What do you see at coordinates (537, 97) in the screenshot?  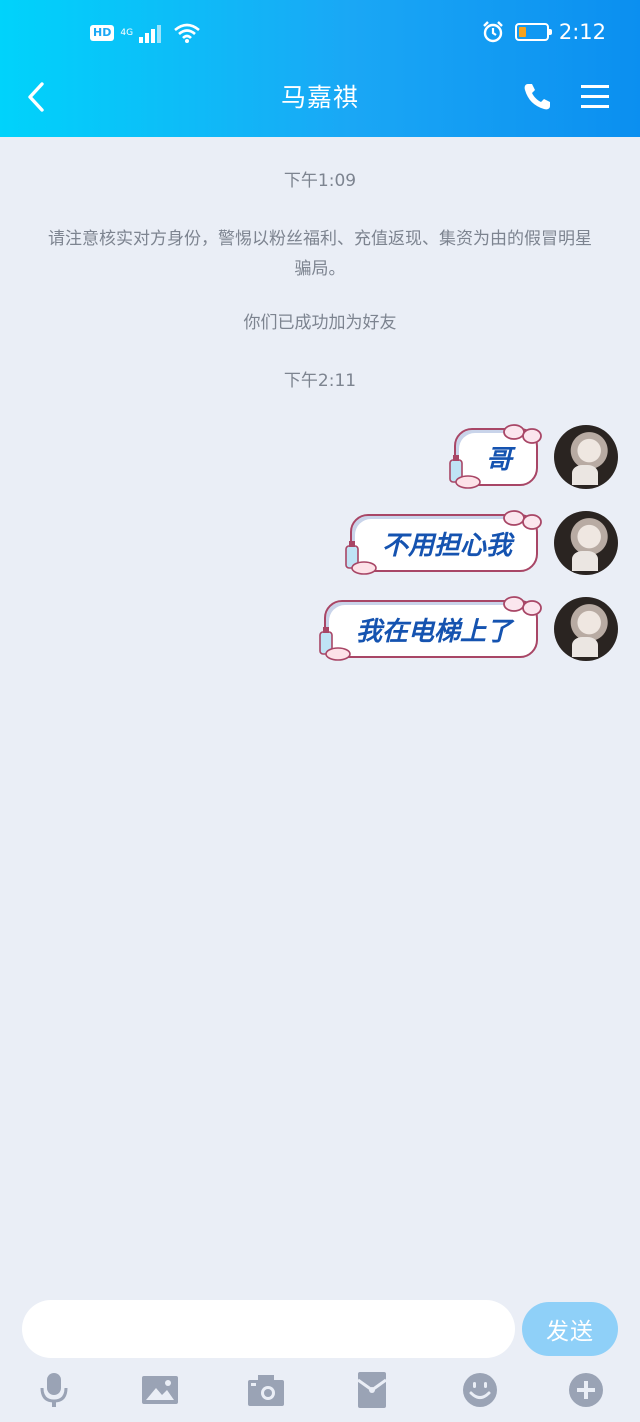 I see `phone-icon` at bounding box center [537, 97].